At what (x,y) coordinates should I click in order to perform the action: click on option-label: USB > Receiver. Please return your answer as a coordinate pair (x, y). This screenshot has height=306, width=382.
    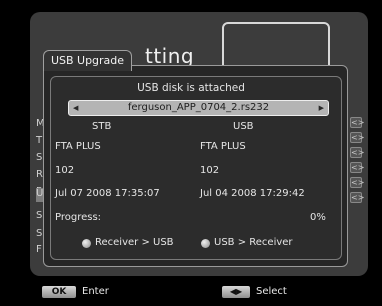
    Looking at the image, I should click on (253, 242).